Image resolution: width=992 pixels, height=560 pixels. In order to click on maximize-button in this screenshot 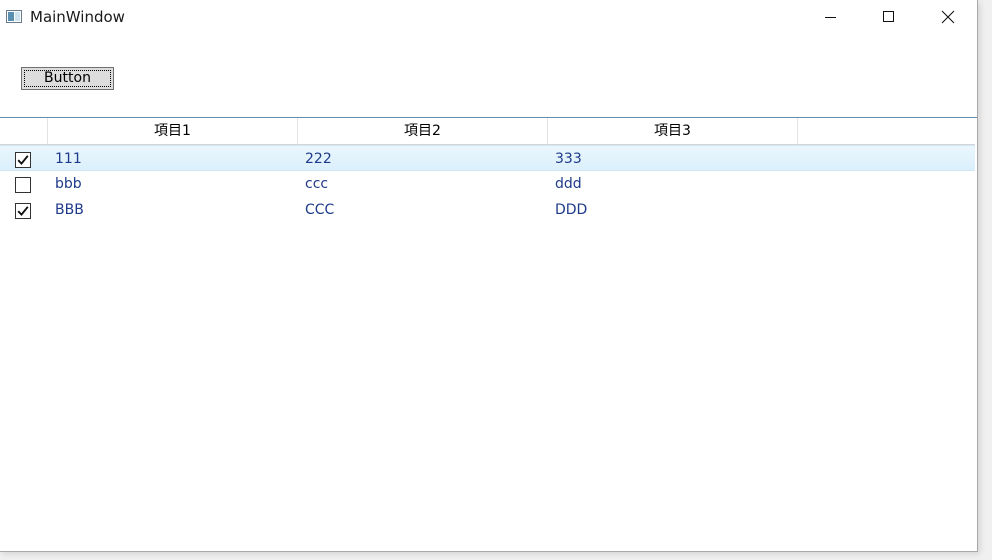, I will do `click(887, 17)`.